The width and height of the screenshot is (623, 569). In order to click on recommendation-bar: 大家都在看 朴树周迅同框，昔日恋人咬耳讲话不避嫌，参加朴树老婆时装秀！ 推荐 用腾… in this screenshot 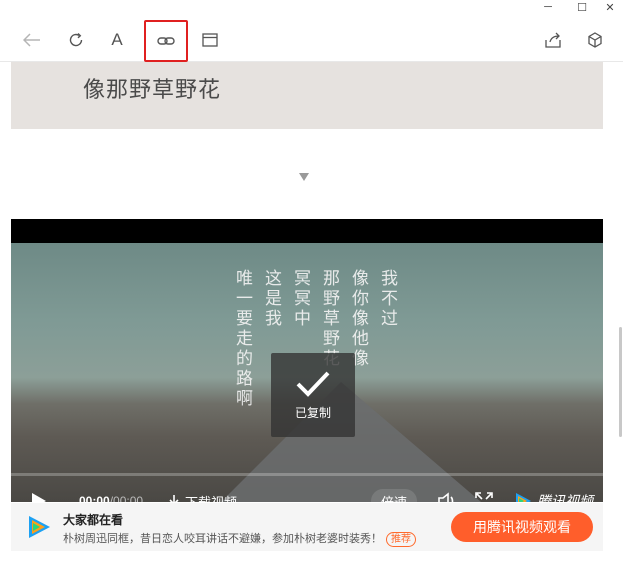, I will do `click(307, 527)`.